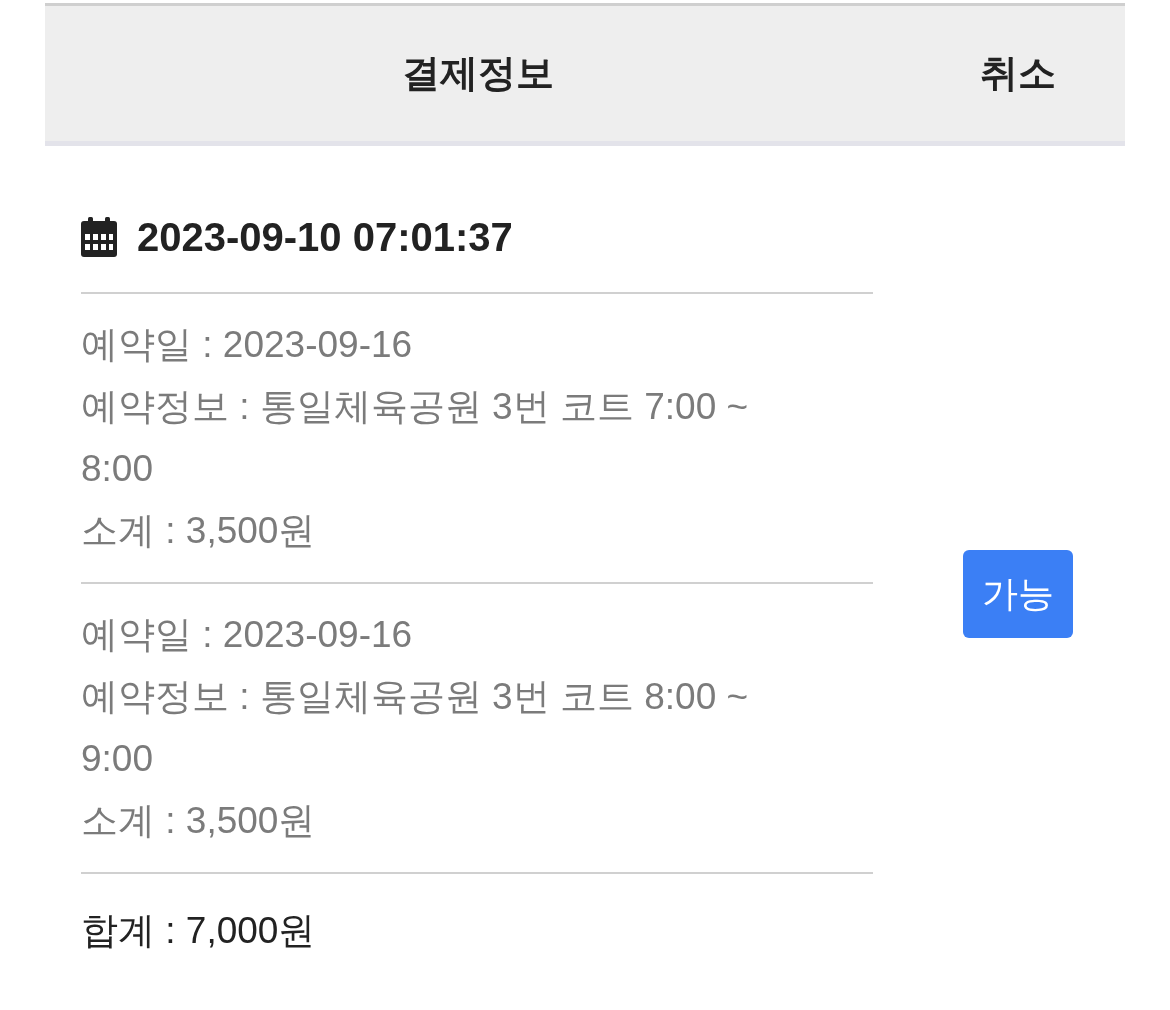 The width and height of the screenshot is (1170, 1010). What do you see at coordinates (415, 728) in the screenshot?
I see `reservation-detail: 예약정보 : 통일체육공원 3번 코트 8:00 ~ 9:00` at bounding box center [415, 728].